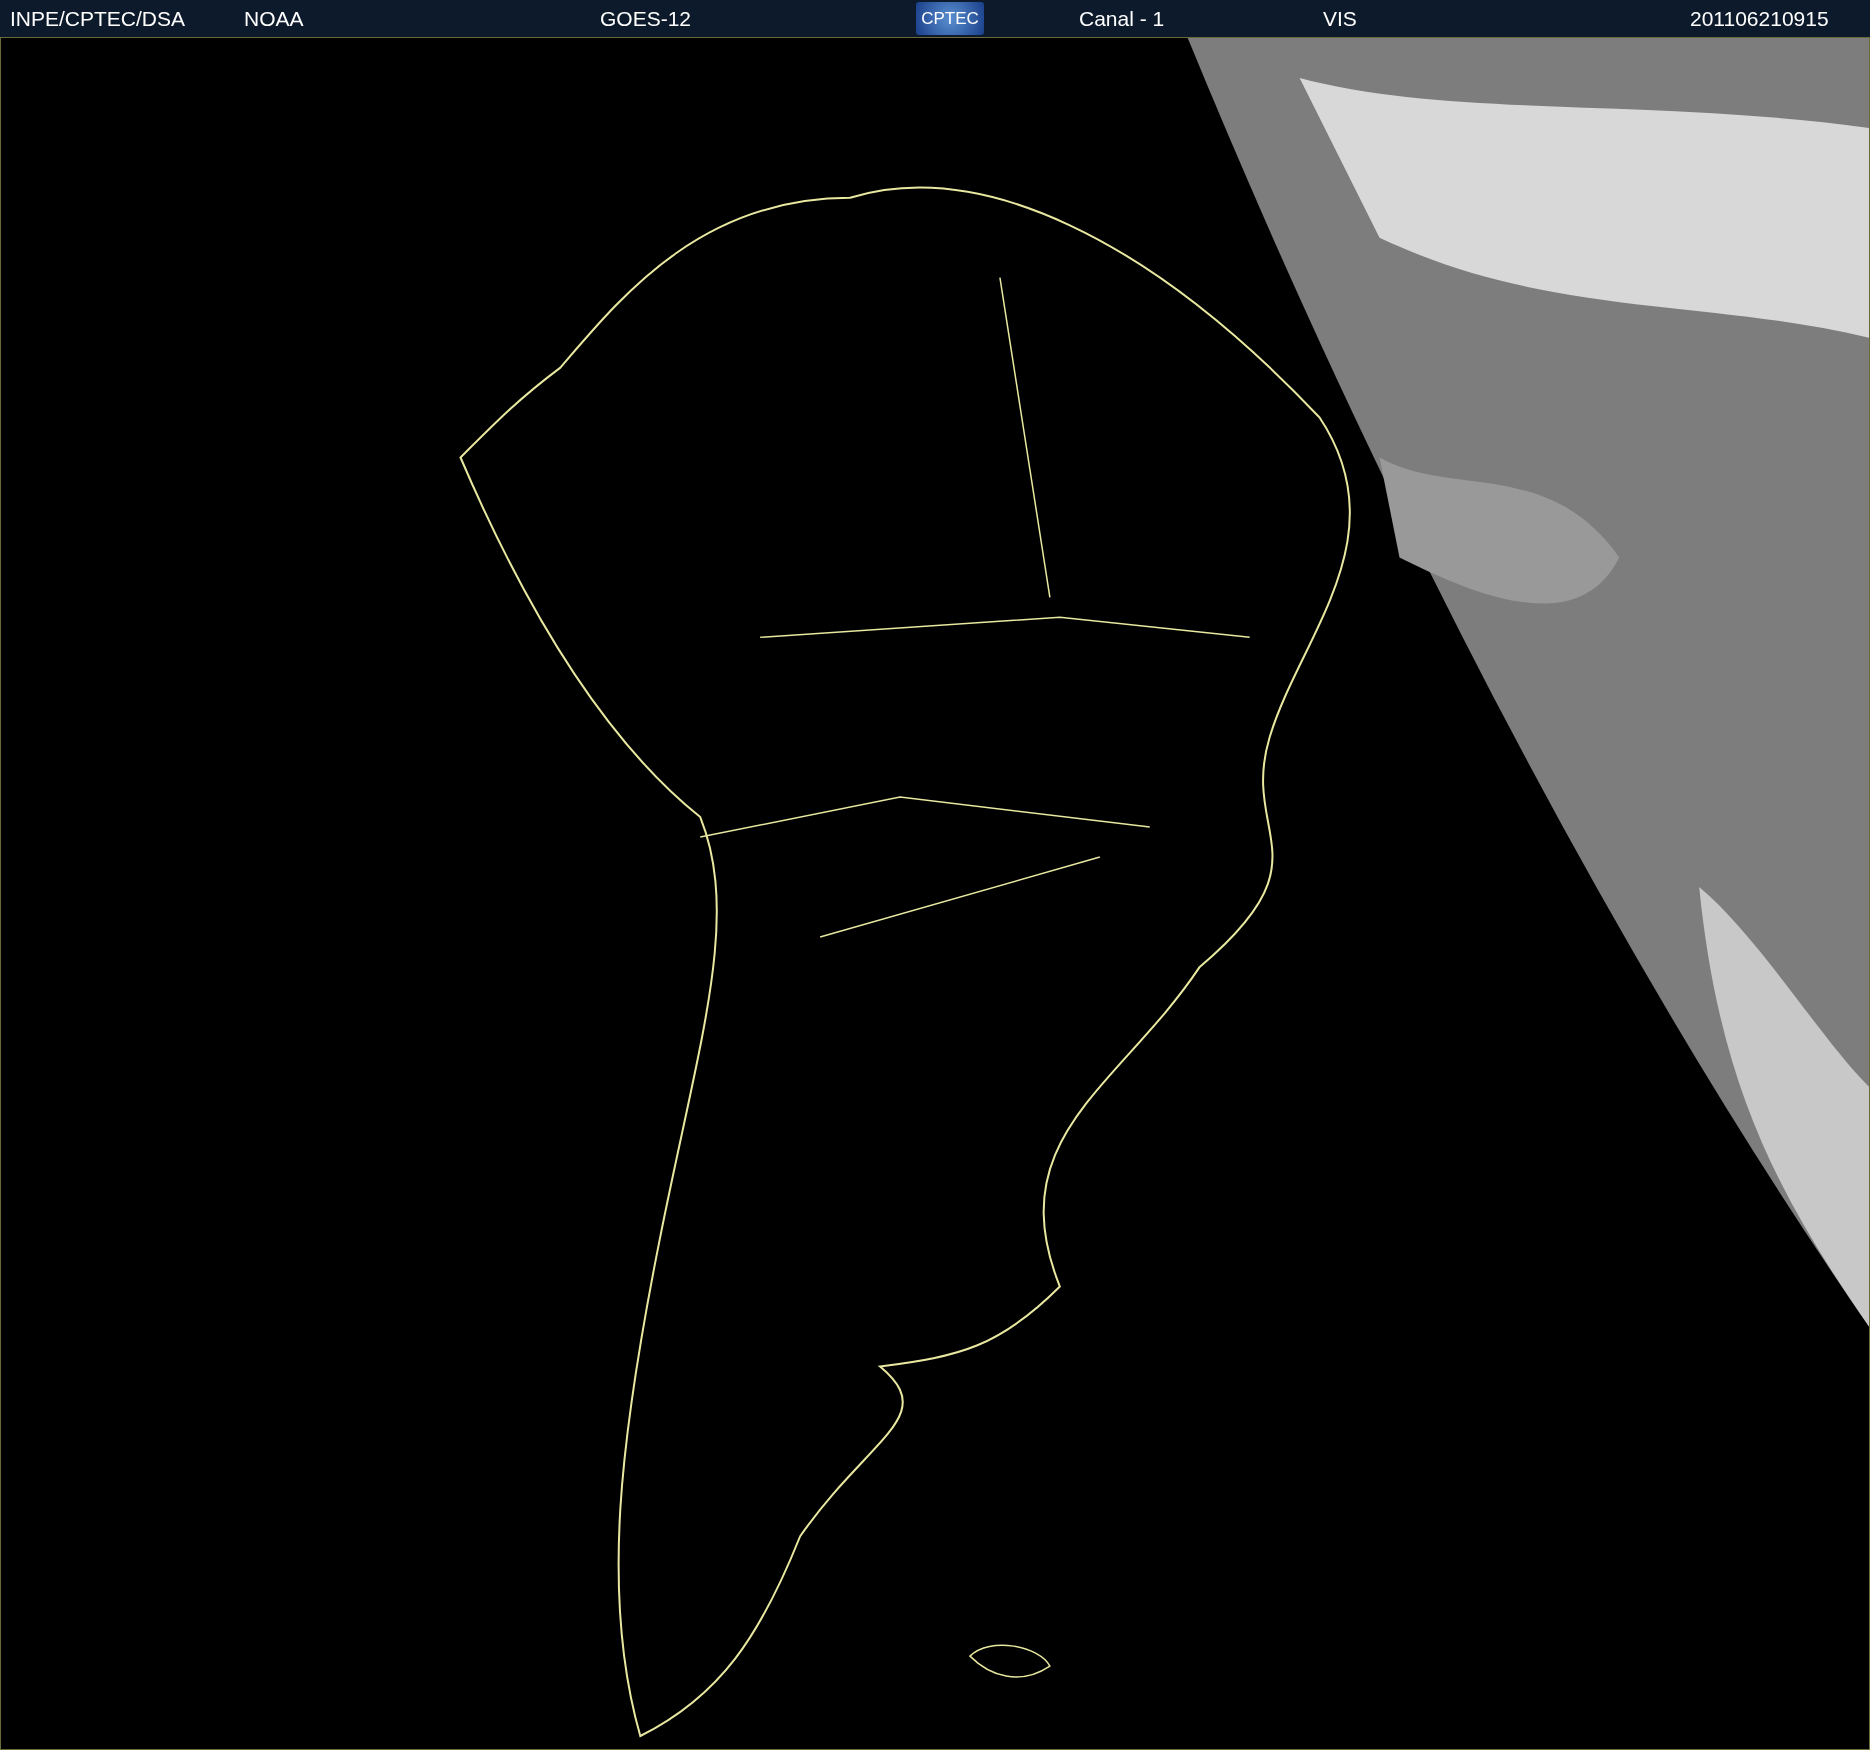 The width and height of the screenshot is (1870, 1750). I want to click on header-label: VIS, so click(1340, 18).